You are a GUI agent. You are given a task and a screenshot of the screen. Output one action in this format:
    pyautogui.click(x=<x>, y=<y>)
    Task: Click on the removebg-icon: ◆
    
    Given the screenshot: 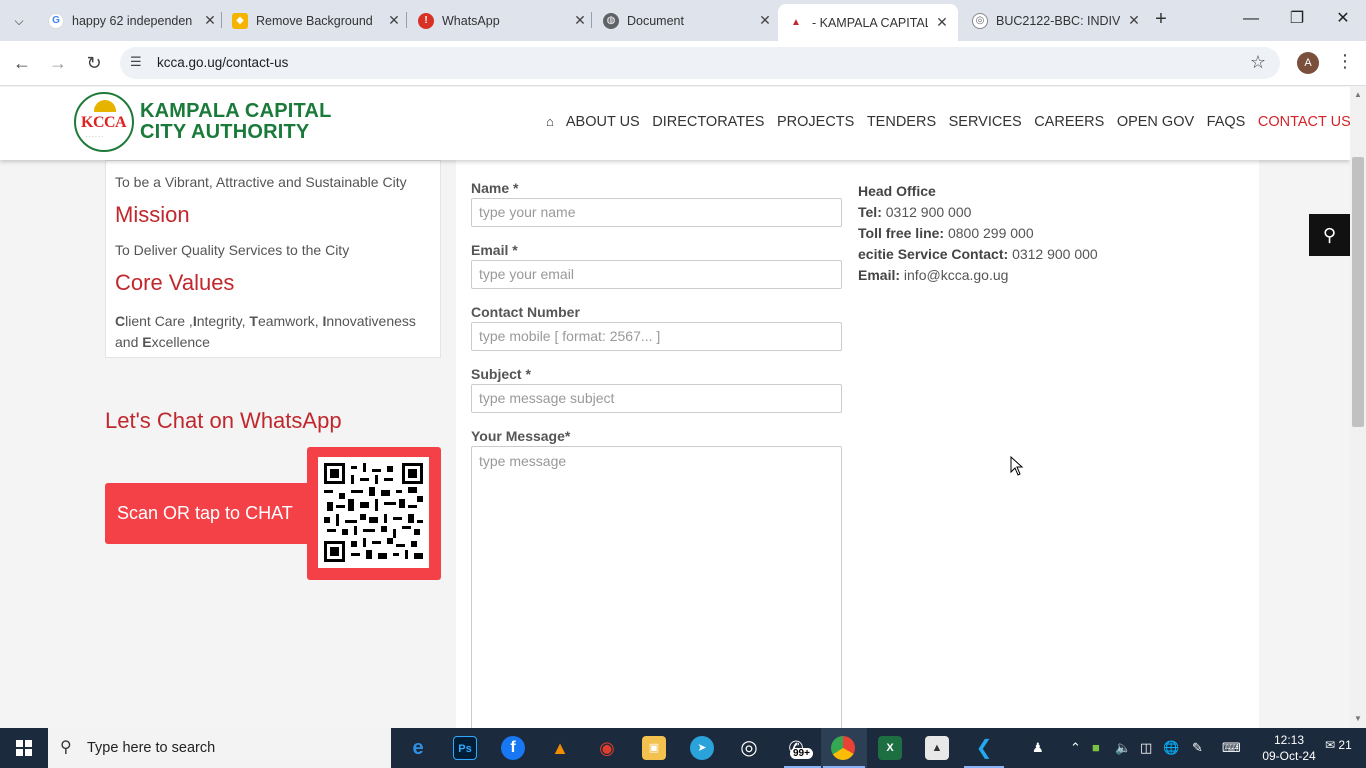 What is the action you would take?
    pyautogui.click(x=240, y=20)
    